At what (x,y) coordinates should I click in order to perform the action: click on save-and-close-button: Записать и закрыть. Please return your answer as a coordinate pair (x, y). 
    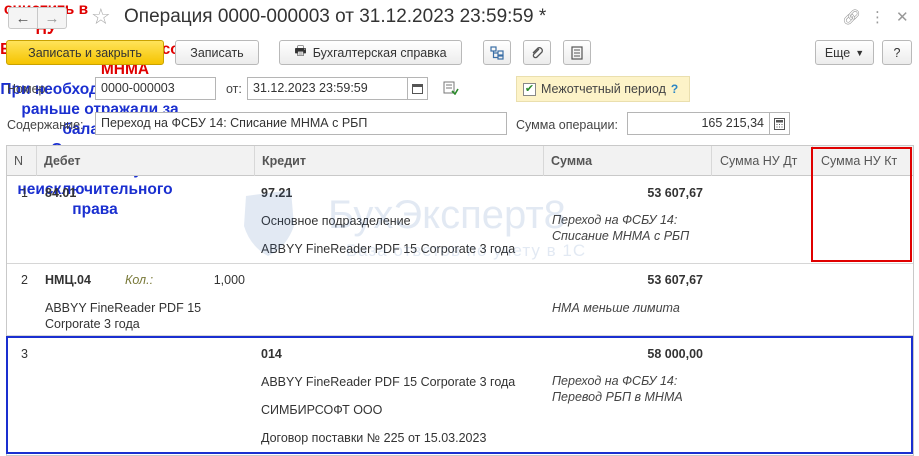
    Looking at the image, I should click on (85, 52).